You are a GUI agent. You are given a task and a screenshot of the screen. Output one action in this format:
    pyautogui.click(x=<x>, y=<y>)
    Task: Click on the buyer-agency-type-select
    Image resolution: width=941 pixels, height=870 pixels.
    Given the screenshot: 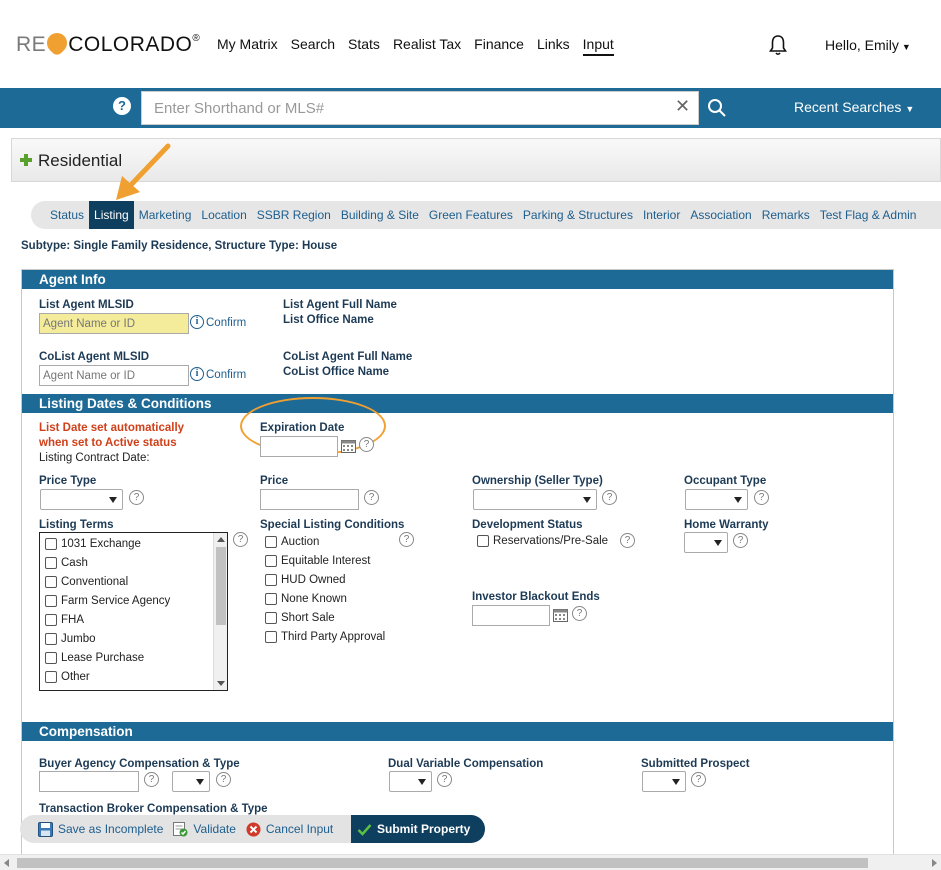 What is the action you would take?
    pyautogui.click(x=191, y=781)
    